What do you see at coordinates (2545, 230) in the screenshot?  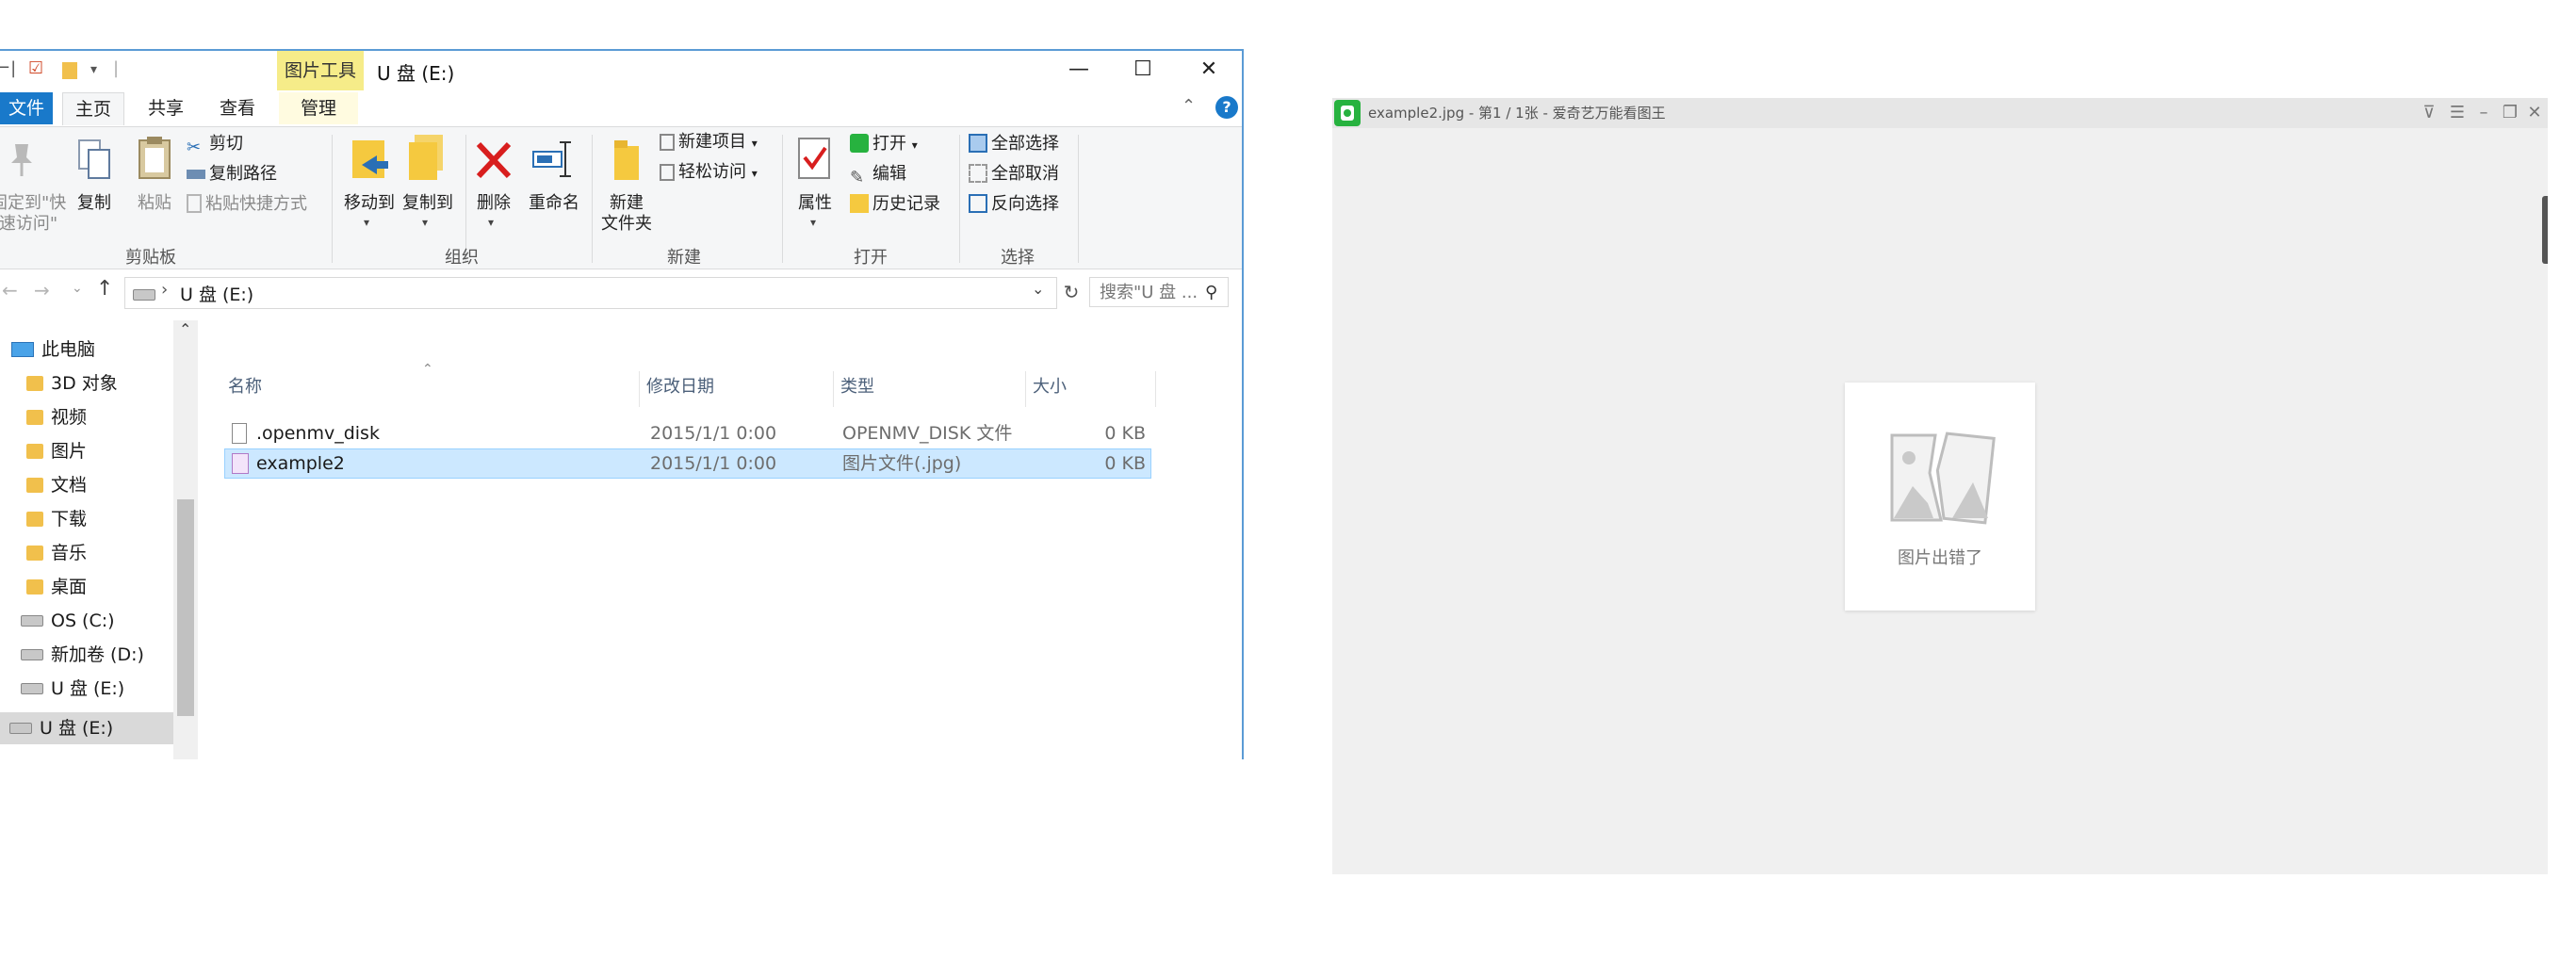 I see `side-panel-handle` at bounding box center [2545, 230].